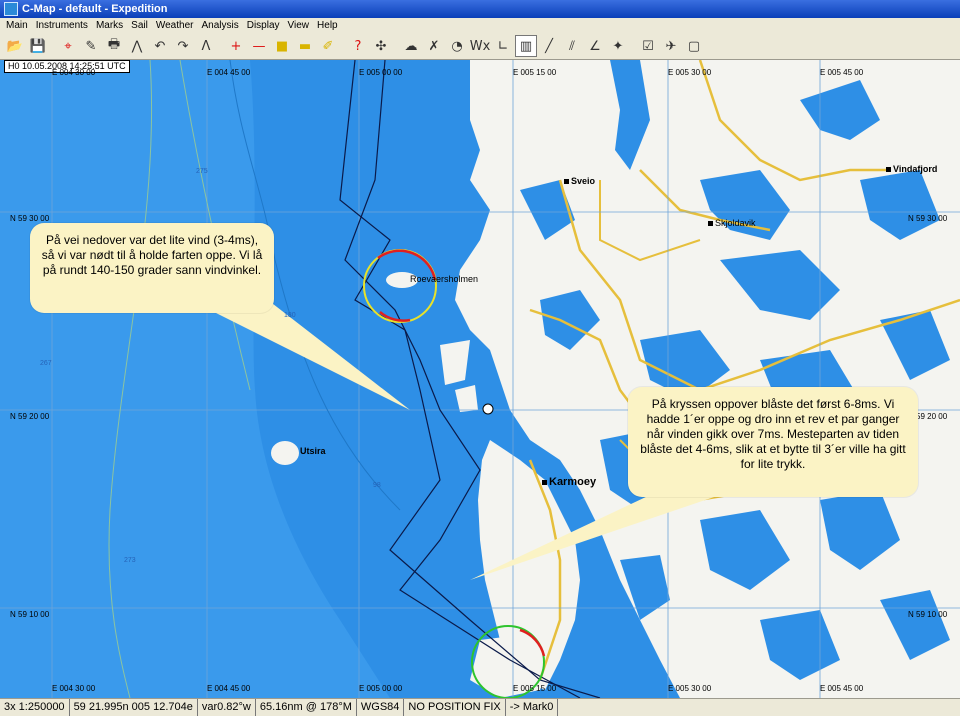 The image size is (960, 716). Describe the element at coordinates (160, 46) in the screenshot. I see `undo-icon: ↶` at that location.